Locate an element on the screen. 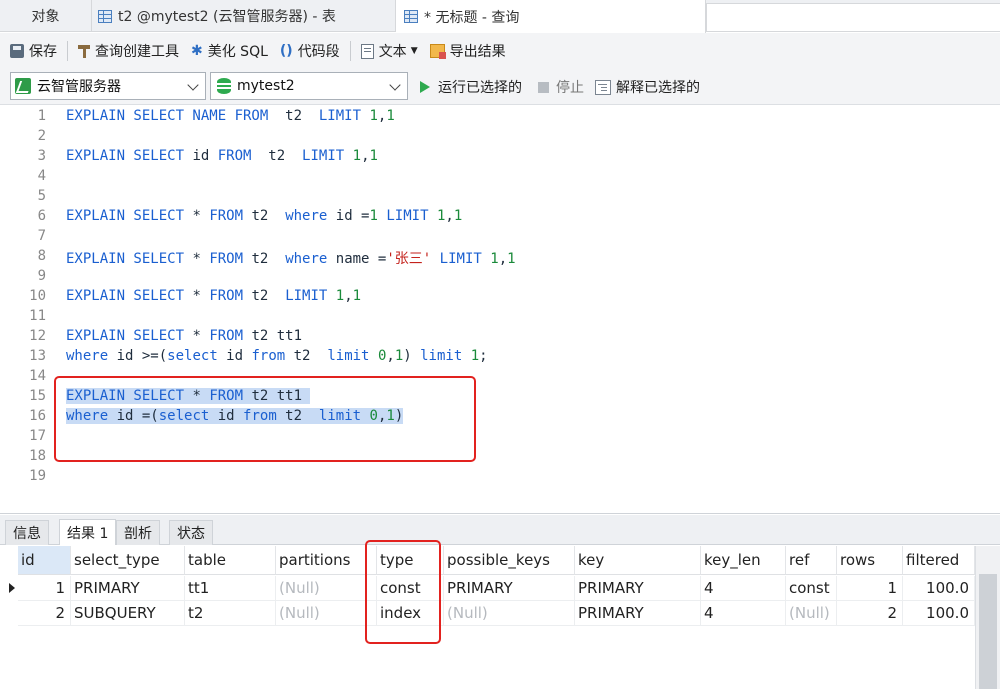 This screenshot has width=1000, height=689. tab-objects: 对象 is located at coordinates (46, 16).